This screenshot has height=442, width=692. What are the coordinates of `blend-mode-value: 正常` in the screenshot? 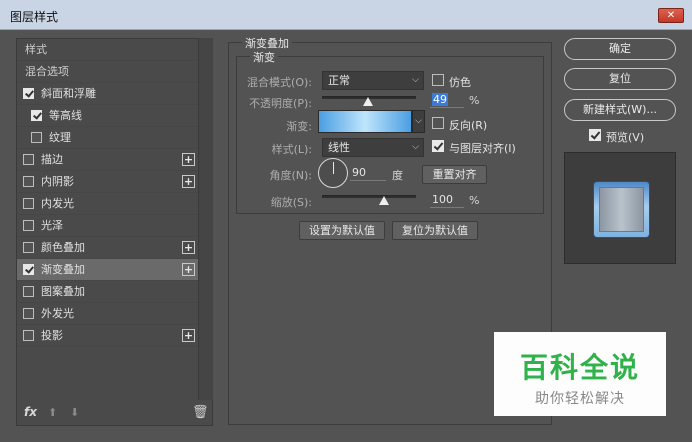 It's located at (339, 80).